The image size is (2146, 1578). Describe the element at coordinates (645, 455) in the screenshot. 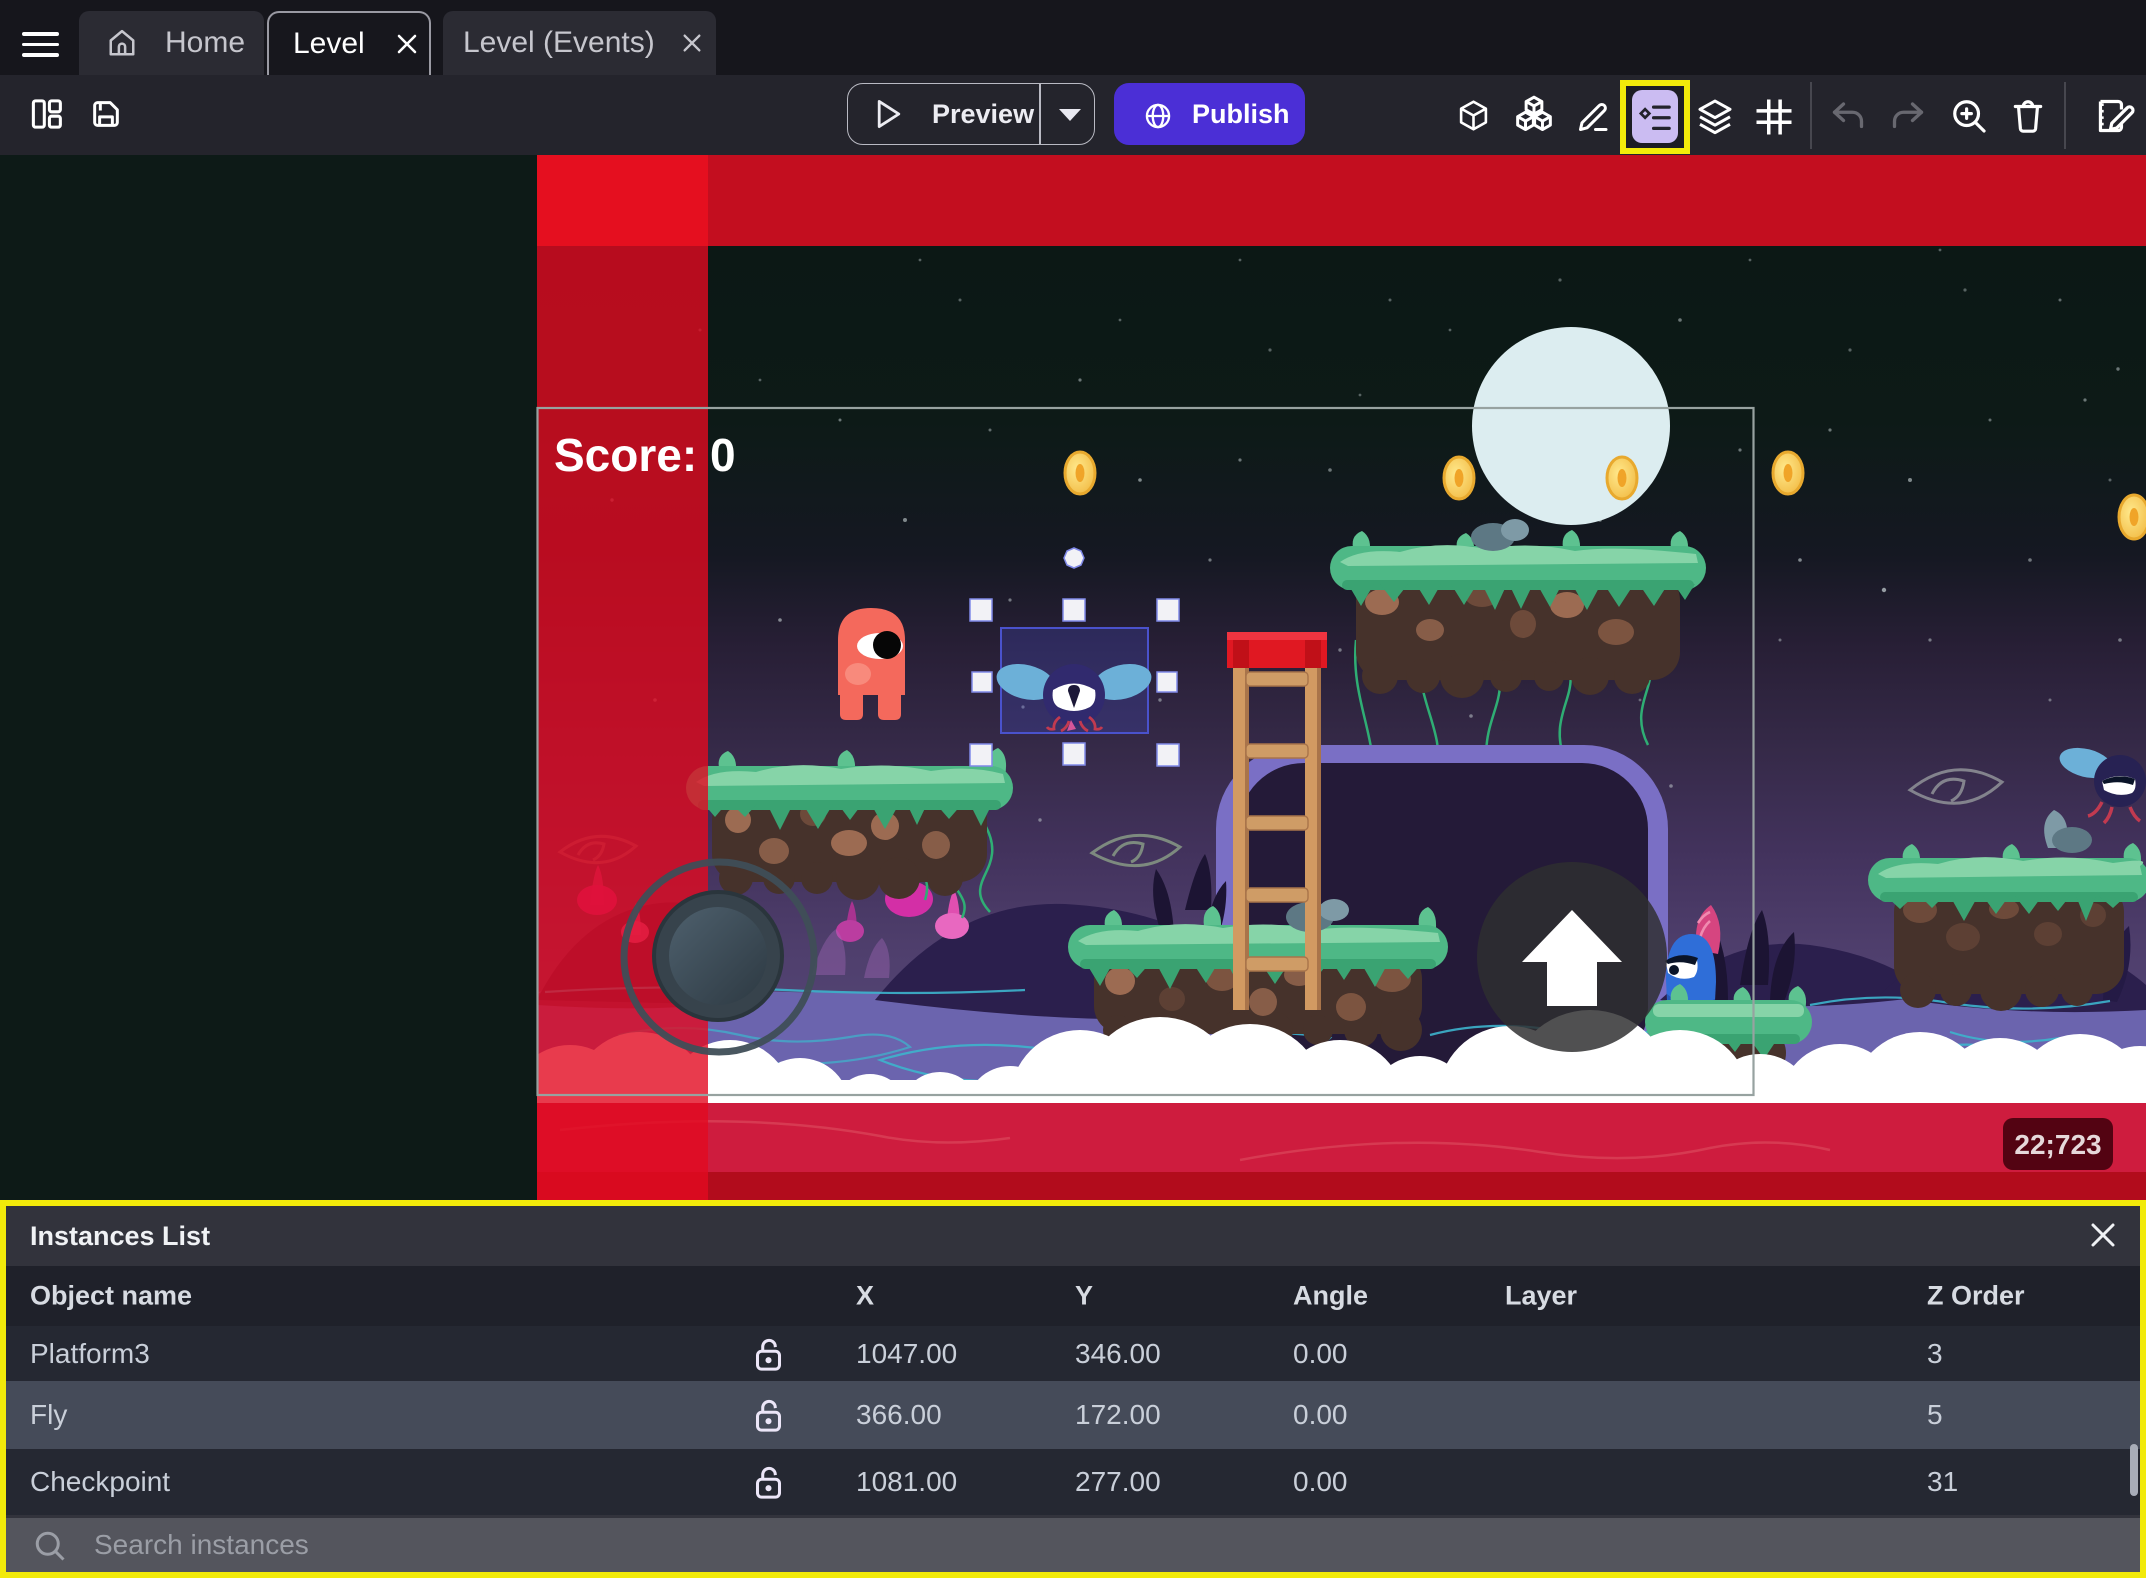

I see `svg-text: Score: 0` at that location.